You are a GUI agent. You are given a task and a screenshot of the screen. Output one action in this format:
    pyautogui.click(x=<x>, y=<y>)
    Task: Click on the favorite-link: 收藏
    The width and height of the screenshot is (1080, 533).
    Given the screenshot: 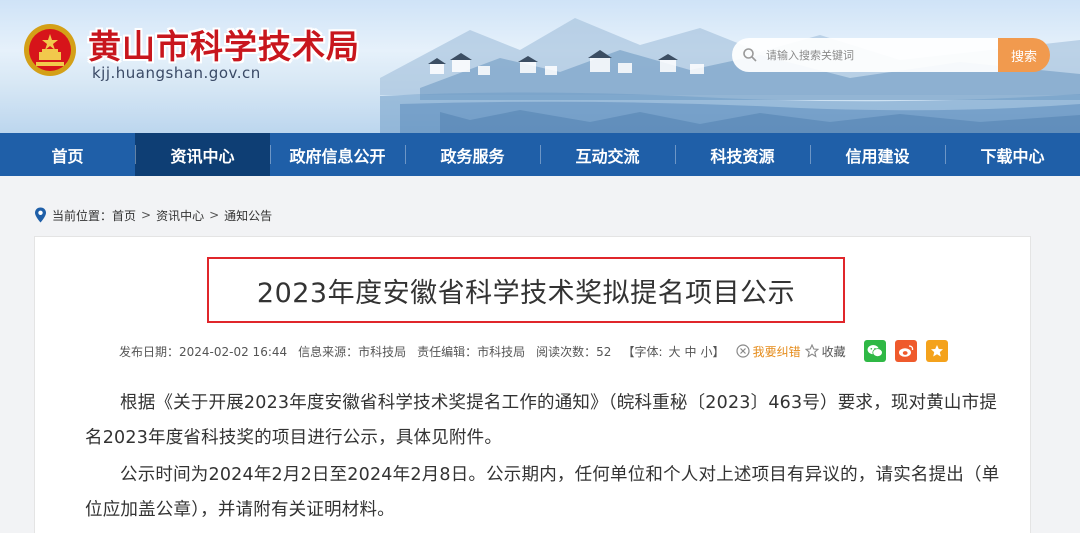 What is the action you would take?
    pyautogui.click(x=834, y=351)
    